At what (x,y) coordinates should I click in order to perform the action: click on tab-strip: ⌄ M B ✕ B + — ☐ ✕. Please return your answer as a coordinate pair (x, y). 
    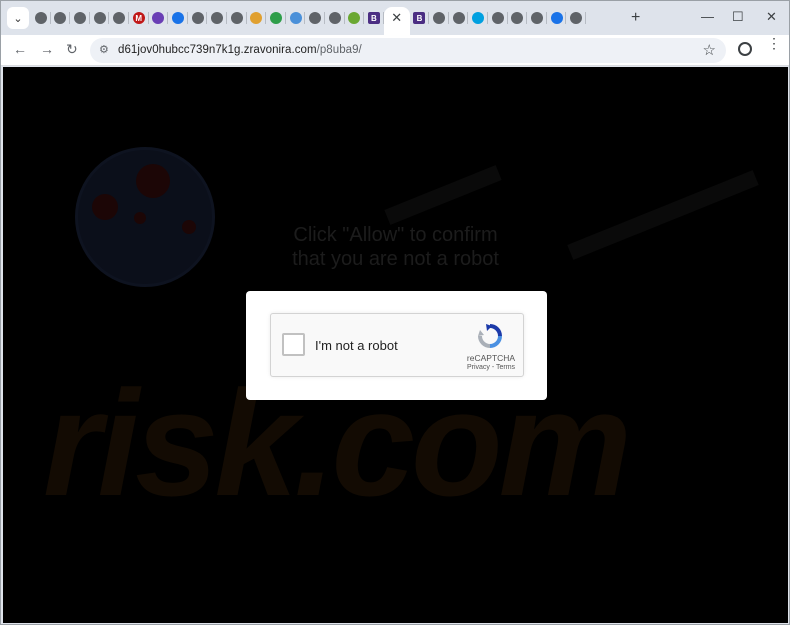
    Looking at the image, I should click on (395, 18).